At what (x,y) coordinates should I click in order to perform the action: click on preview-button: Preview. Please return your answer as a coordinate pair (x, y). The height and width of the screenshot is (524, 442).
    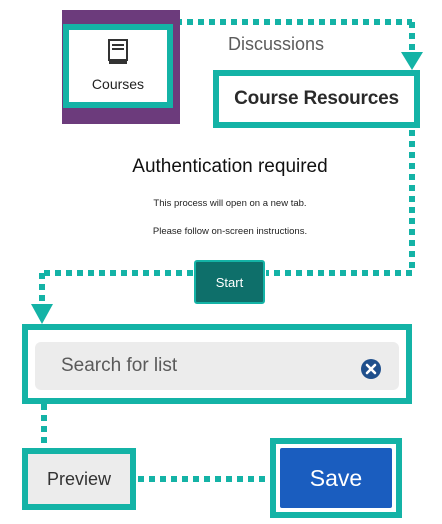
    Looking at the image, I should click on (79, 479).